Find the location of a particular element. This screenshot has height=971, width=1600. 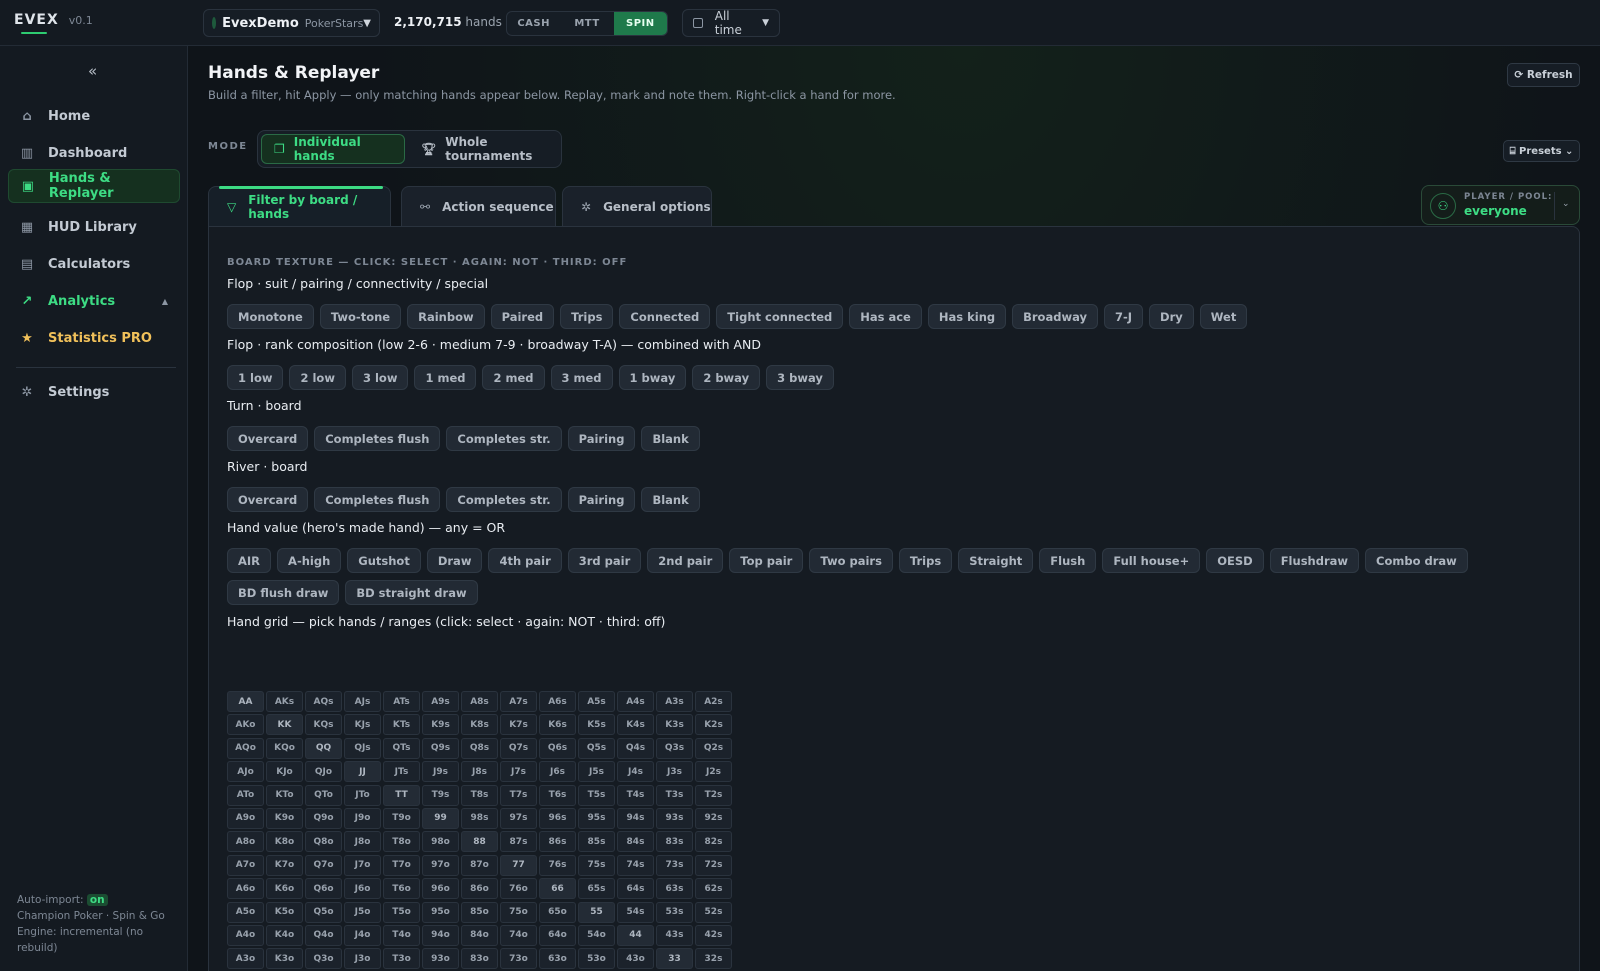

hand-cell: QTs is located at coordinates (401, 748).